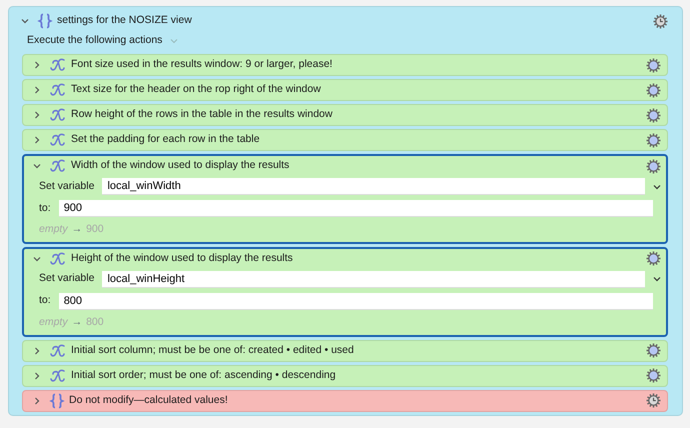 This screenshot has width=690, height=428. What do you see at coordinates (345, 115) in the screenshot?
I see `action-card: Row height of the rows in the table in the results window` at bounding box center [345, 115].